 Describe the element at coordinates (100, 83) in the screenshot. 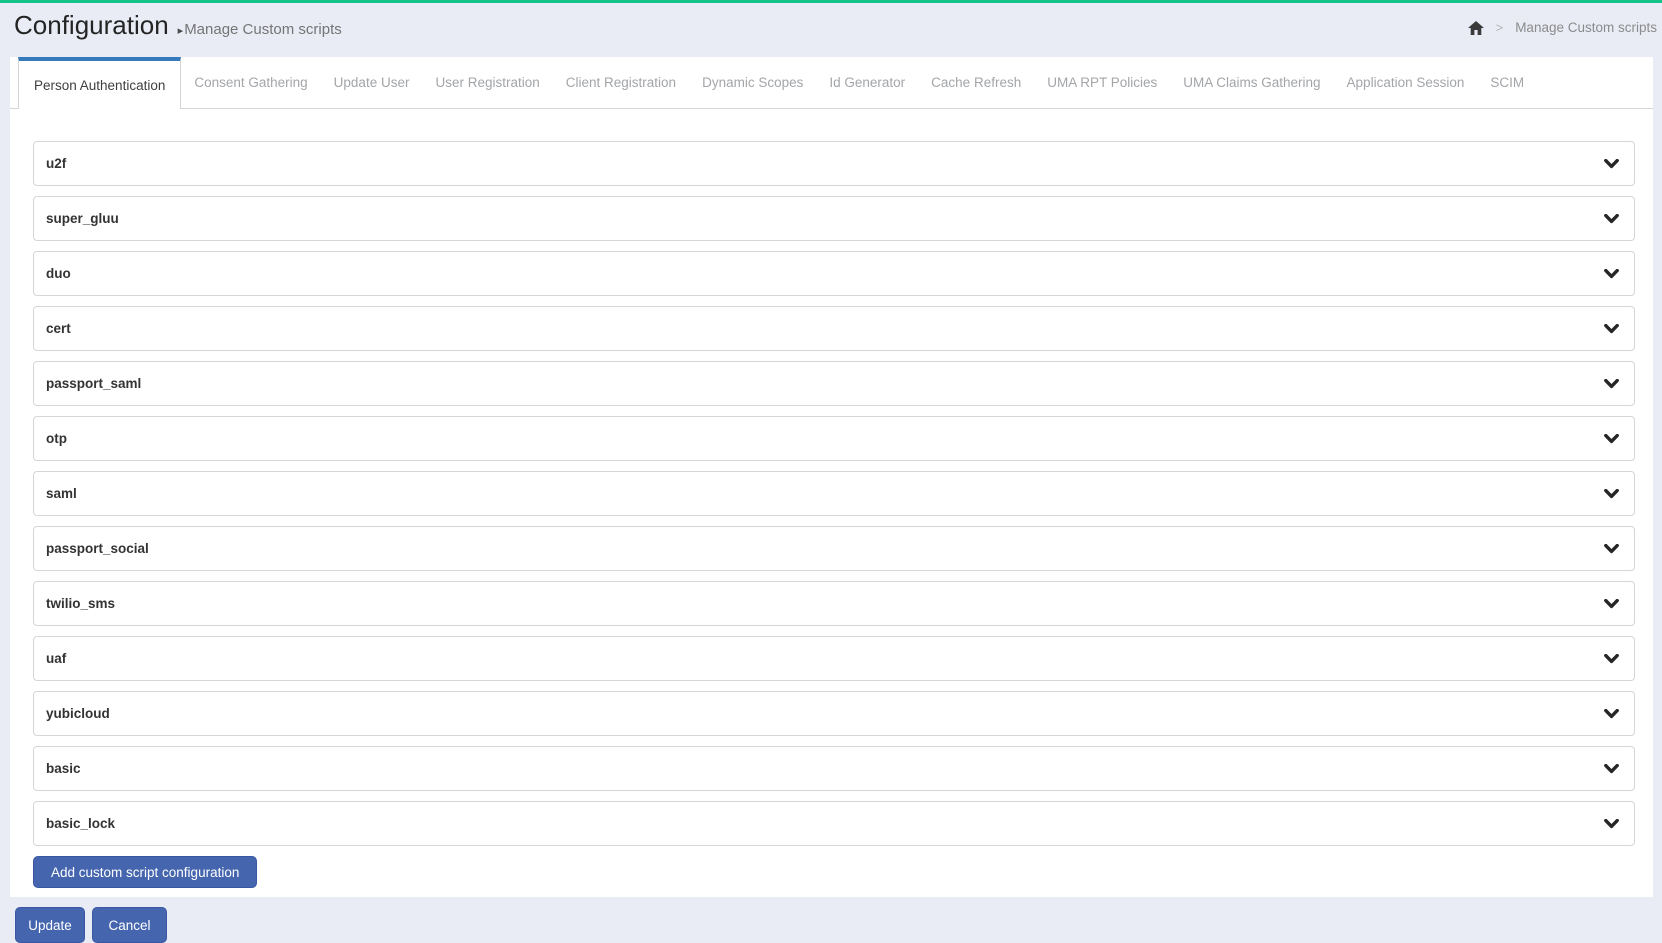

I see `tab-person-authentication: Person Authentication` at that location.